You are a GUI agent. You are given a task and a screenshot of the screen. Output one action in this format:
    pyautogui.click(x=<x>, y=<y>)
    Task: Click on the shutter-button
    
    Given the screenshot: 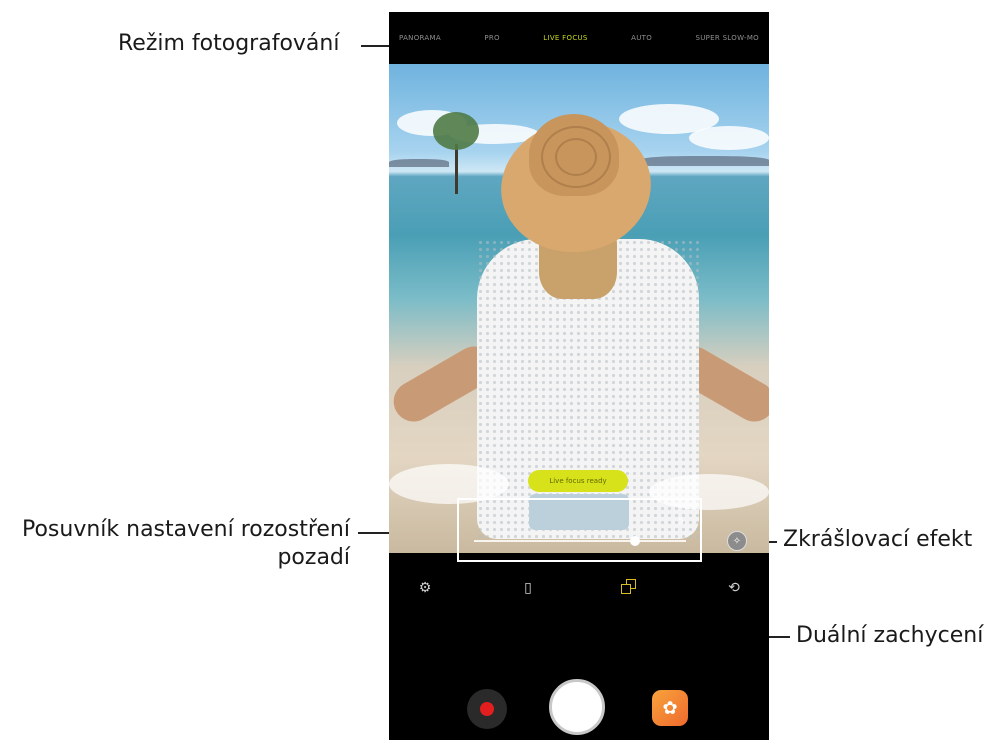 What is the action you would take?
    pyautogui.click(x=577, y=707)
    